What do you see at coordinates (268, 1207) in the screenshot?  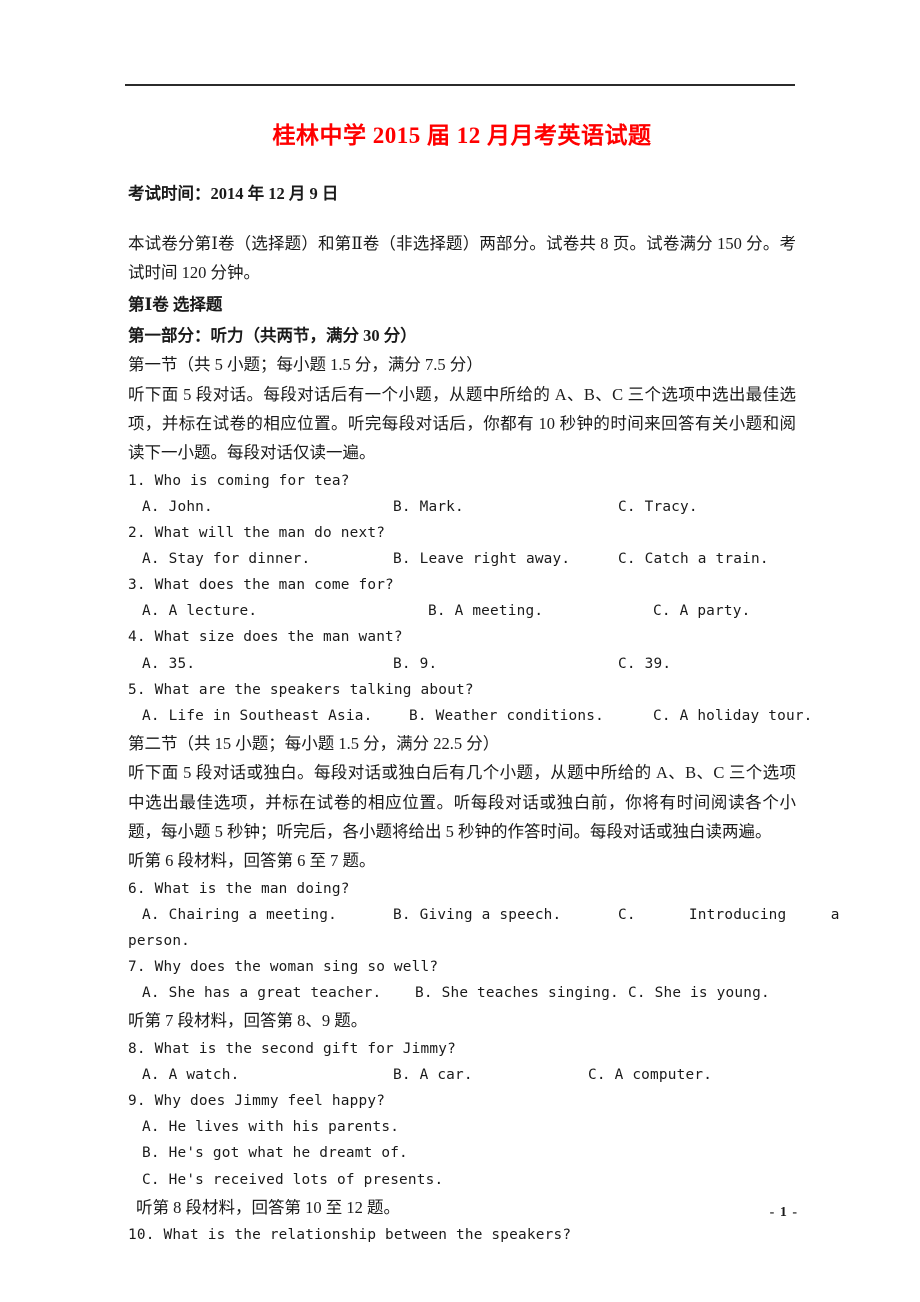 I see `material-8-label: 听第 8 段材料，回答第 10 至 12 题。` at bounding box center [268, 1207].